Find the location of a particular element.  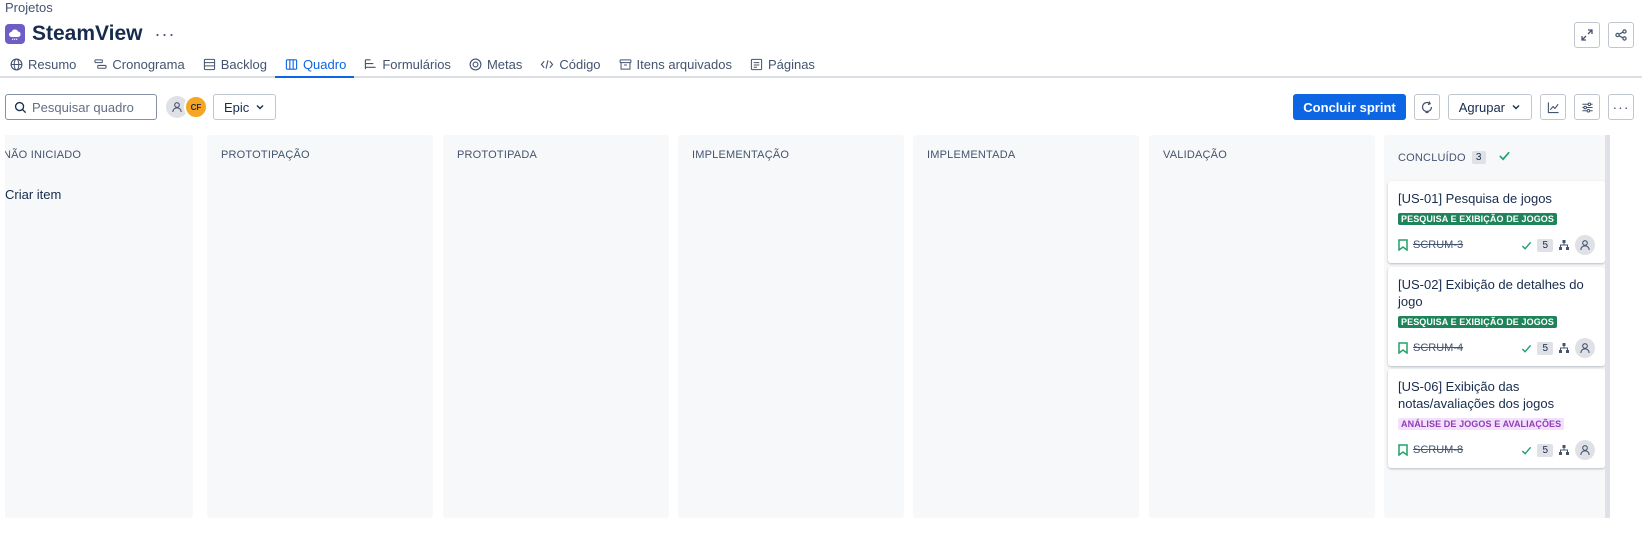

view-settings-button is located at coordinates (1587, 107).